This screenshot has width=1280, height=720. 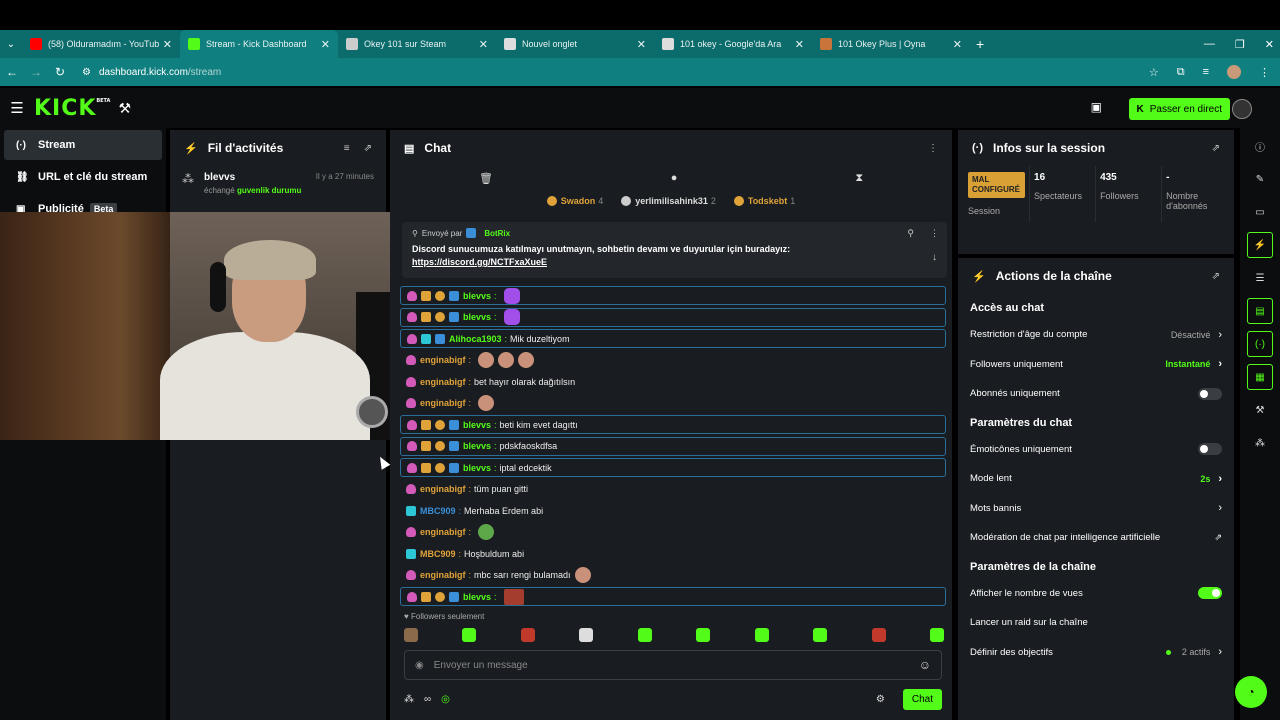 What do you see at coordinates (347, 148) in the screenshot?
I see `filter-icon: ≡` at bounding box center [347, 148].